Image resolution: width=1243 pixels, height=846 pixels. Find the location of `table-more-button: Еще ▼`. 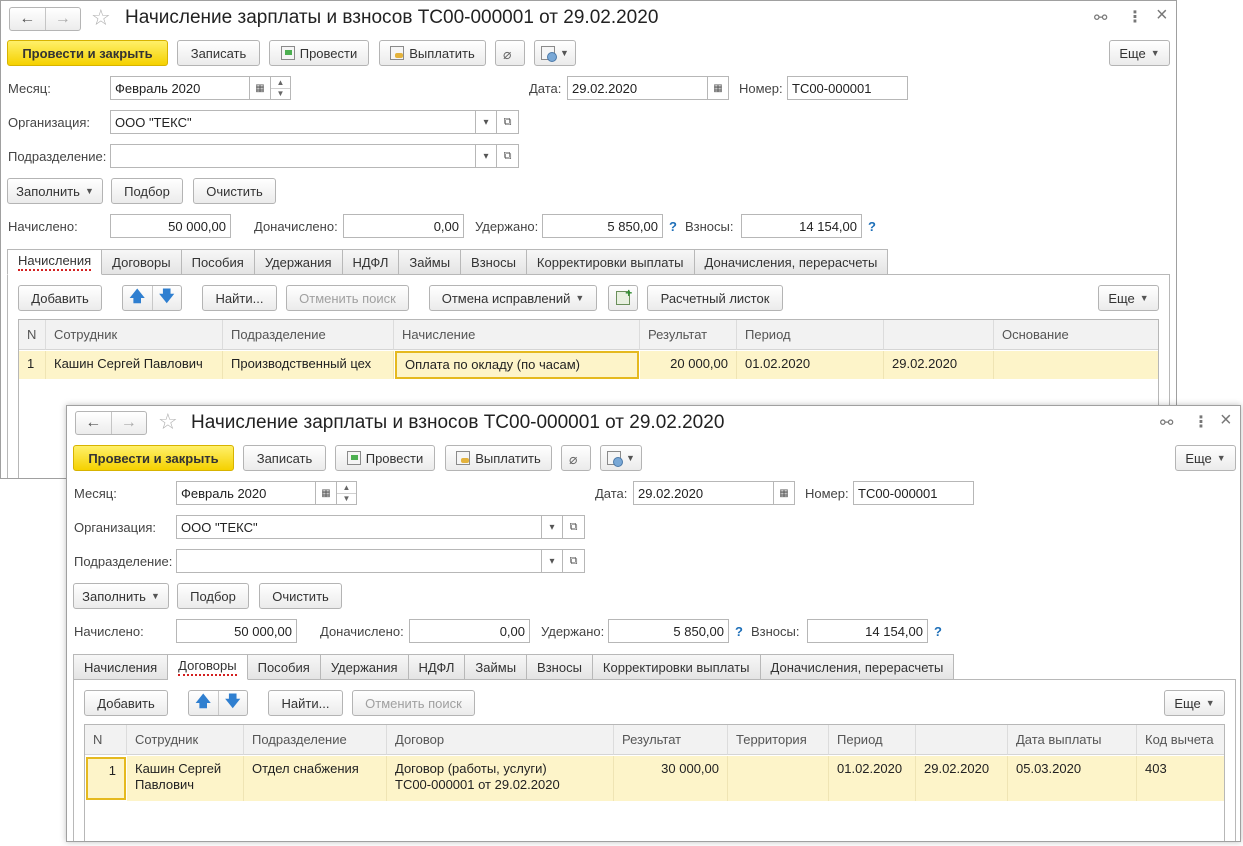

table-more-button: Еще ▼ is located at coordinates (1194, 703).